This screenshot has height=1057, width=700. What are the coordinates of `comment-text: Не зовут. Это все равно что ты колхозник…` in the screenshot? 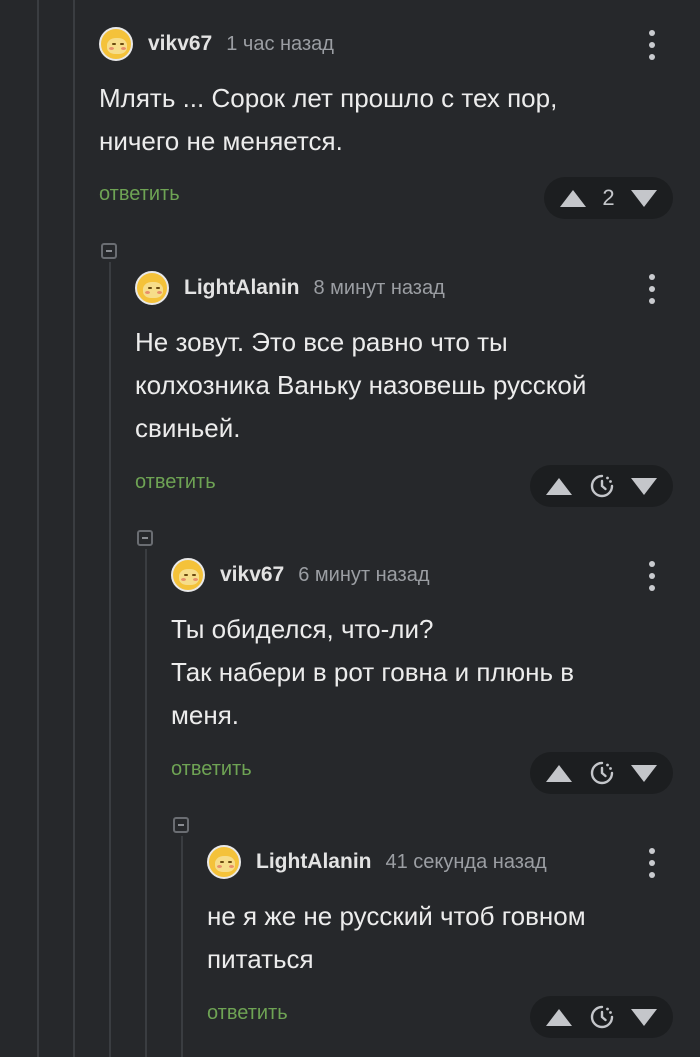 It's located at (361, 385).